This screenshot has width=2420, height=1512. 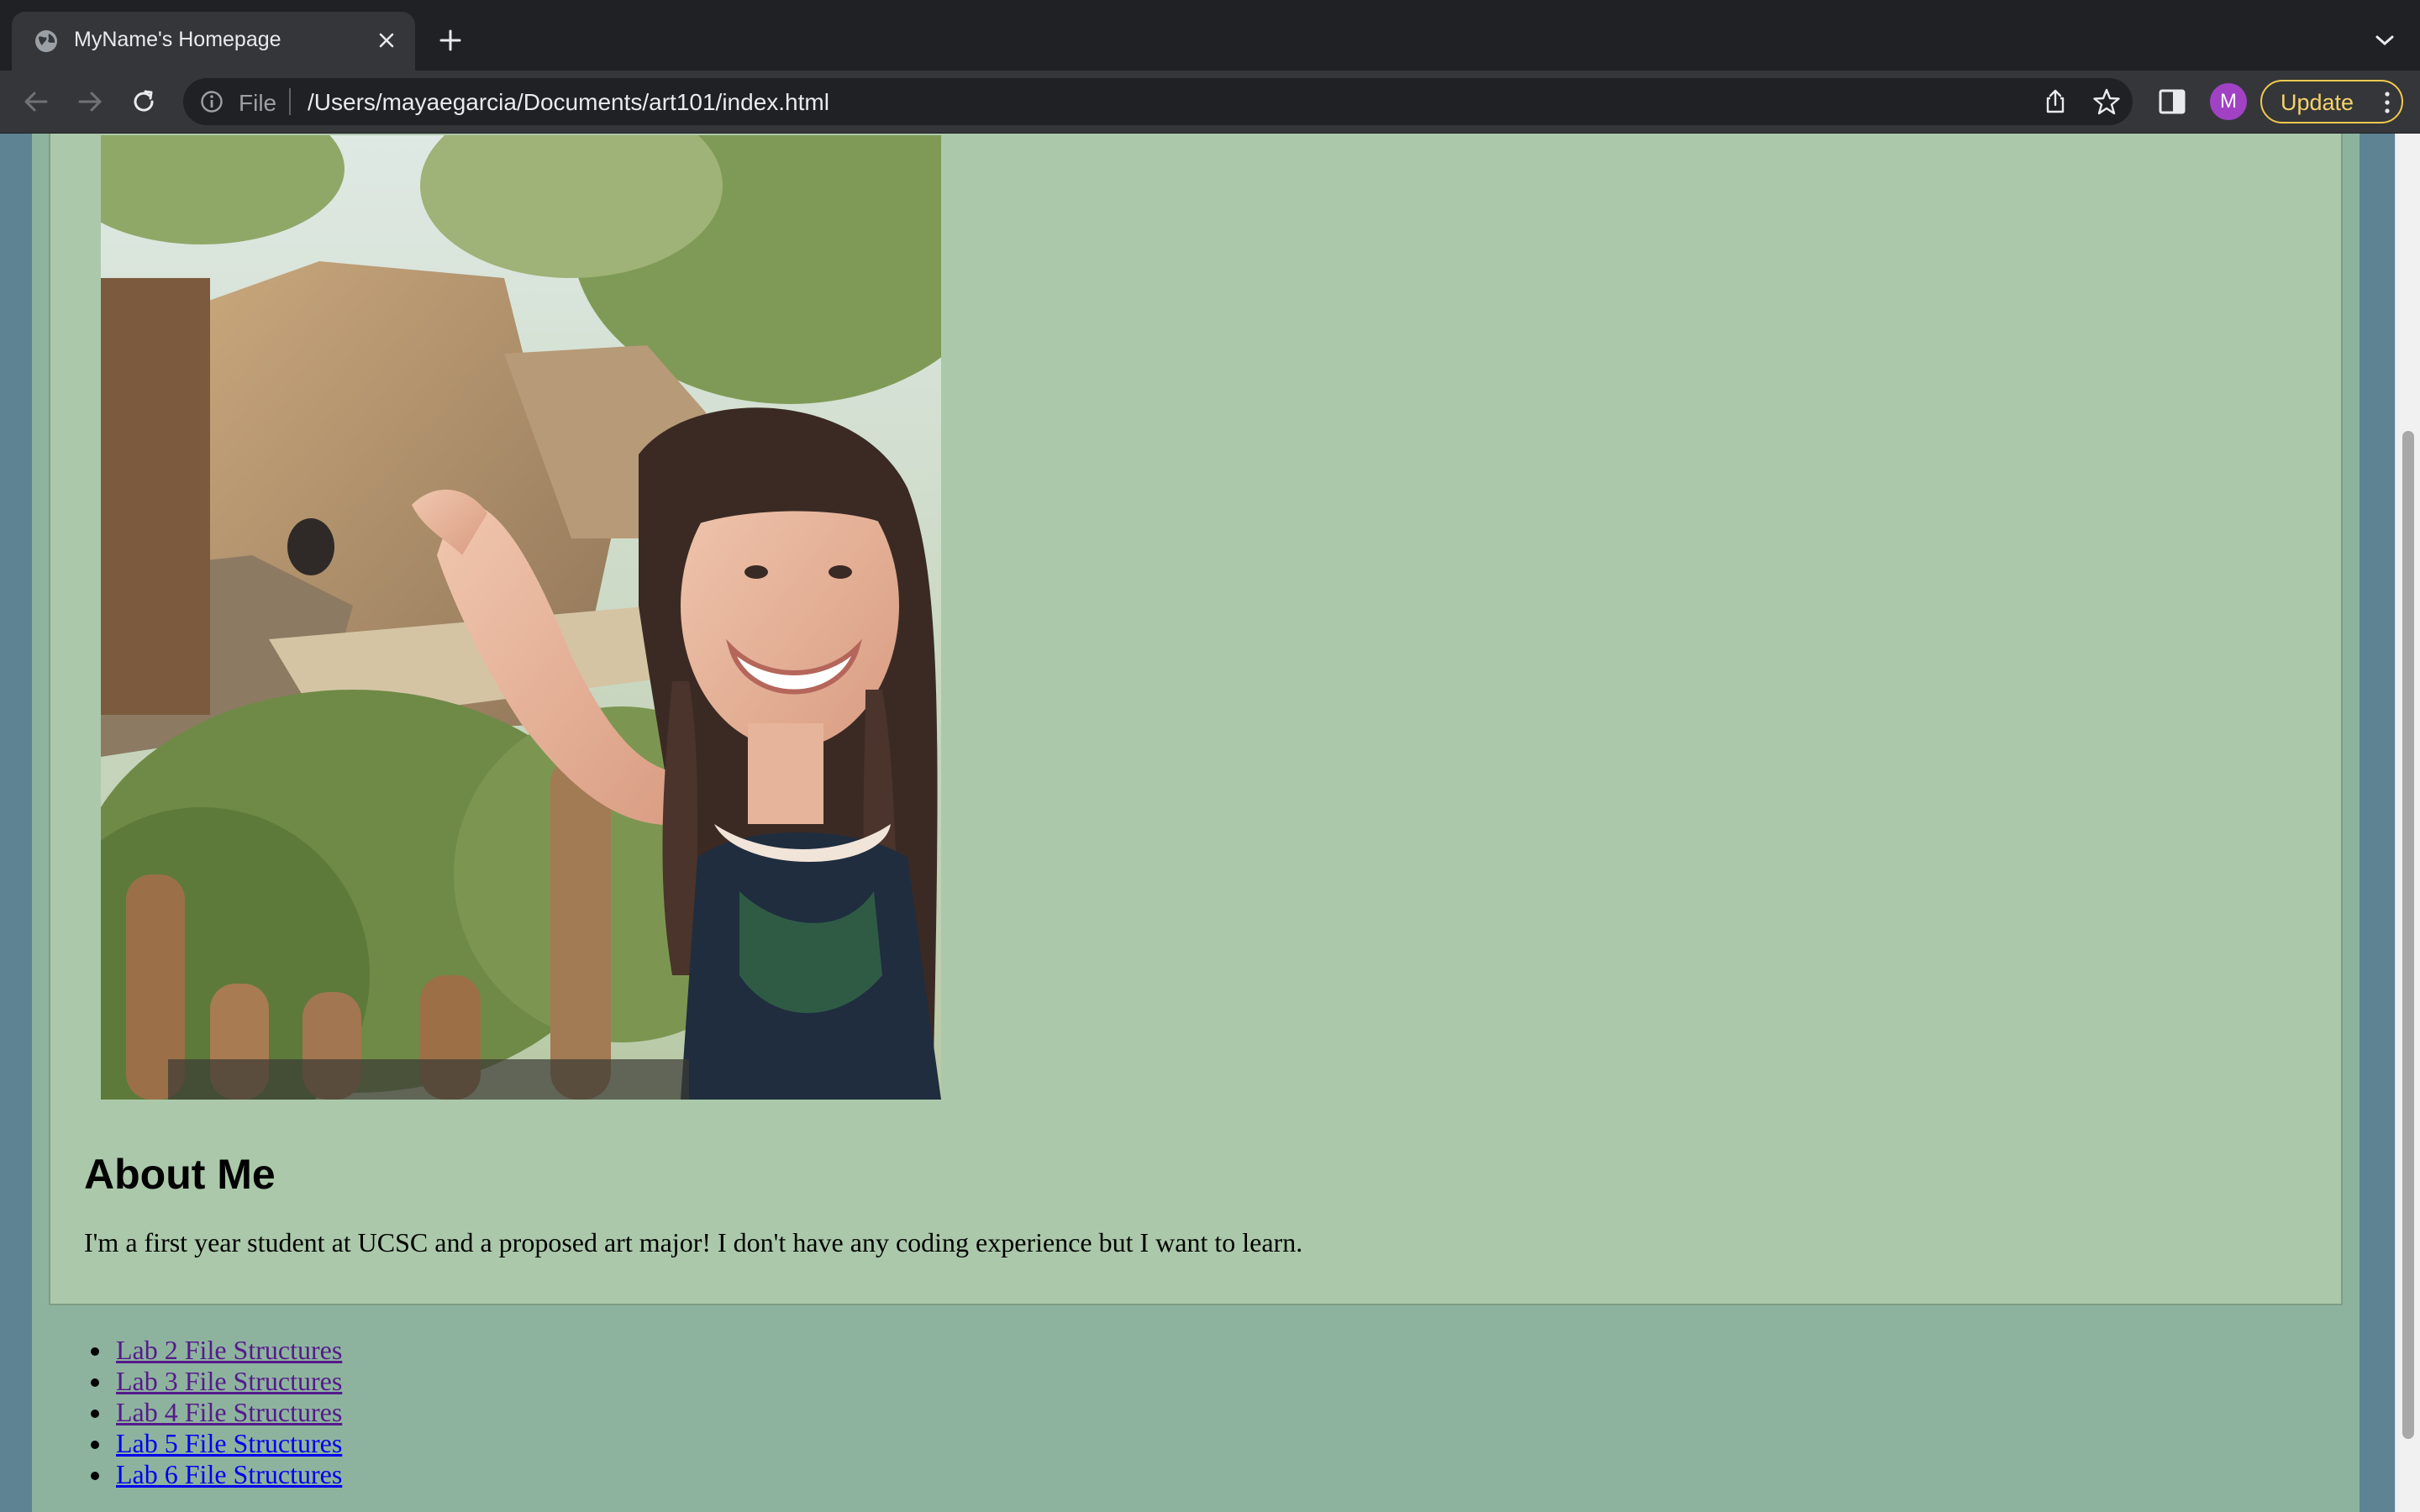 I want to click on kebab-menu-icon, so click(x=2387, y=102).